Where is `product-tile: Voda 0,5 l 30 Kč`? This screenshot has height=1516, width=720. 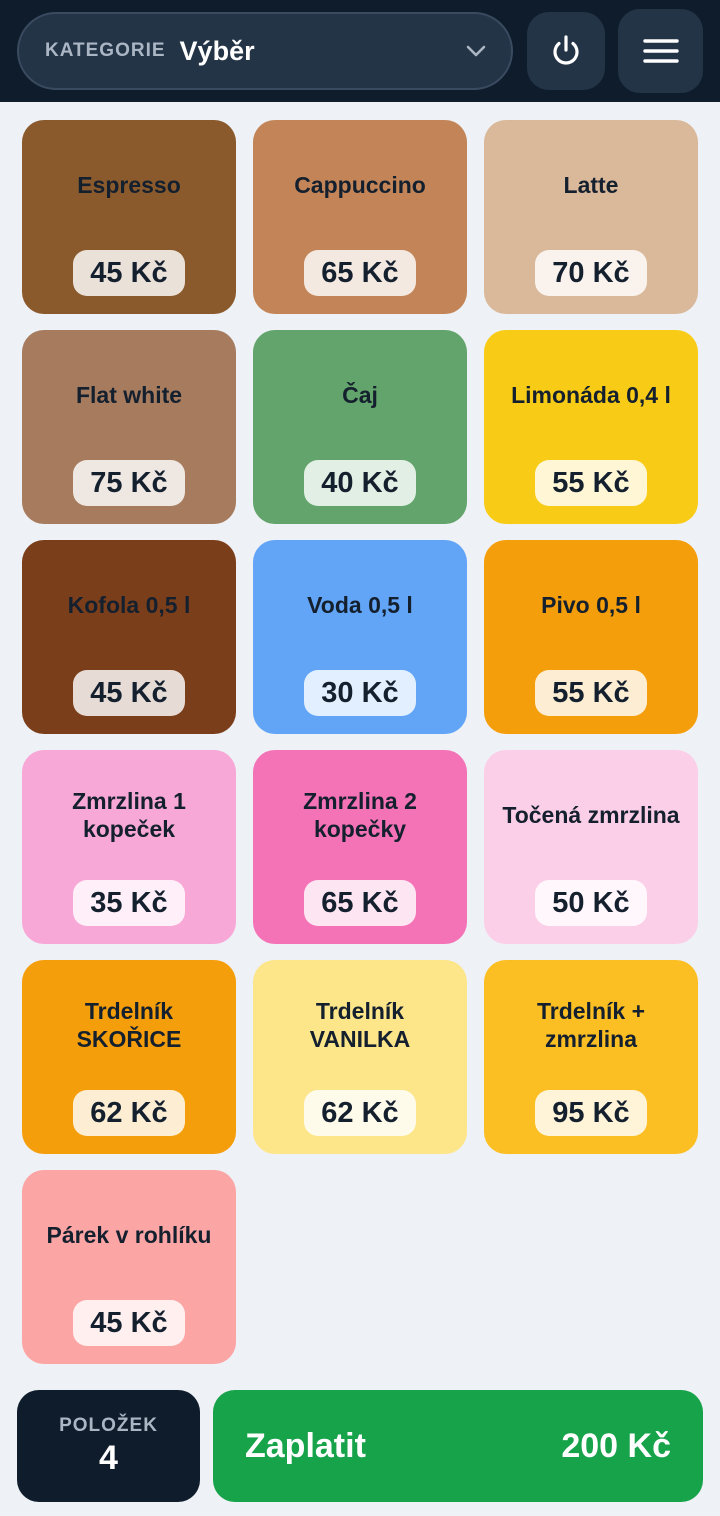 product-tile: Voda 0,5 l 30 Kč is located at coordinates (360, 637).